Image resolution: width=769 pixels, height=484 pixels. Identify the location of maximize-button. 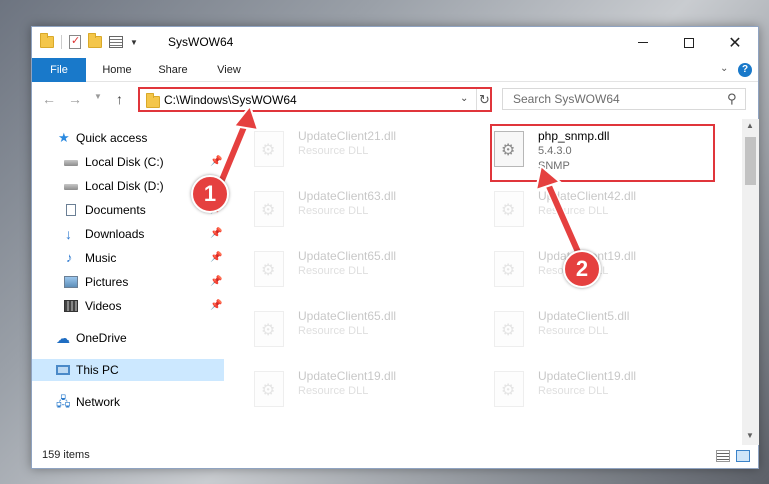
(689, 42).